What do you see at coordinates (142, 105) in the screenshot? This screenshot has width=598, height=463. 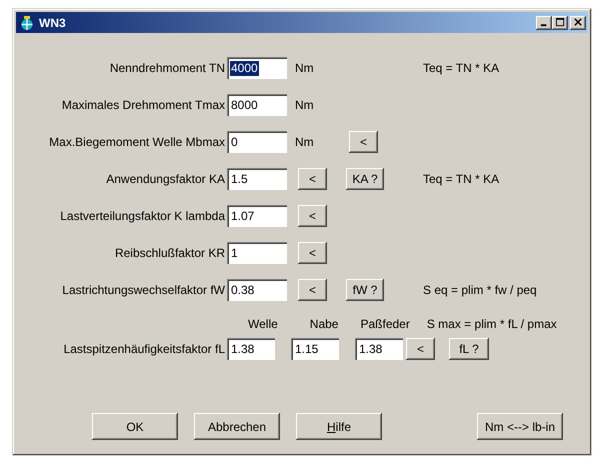 I see `field-label: Maximales Drehmoment Tmax` at bounding box center [142, 105].